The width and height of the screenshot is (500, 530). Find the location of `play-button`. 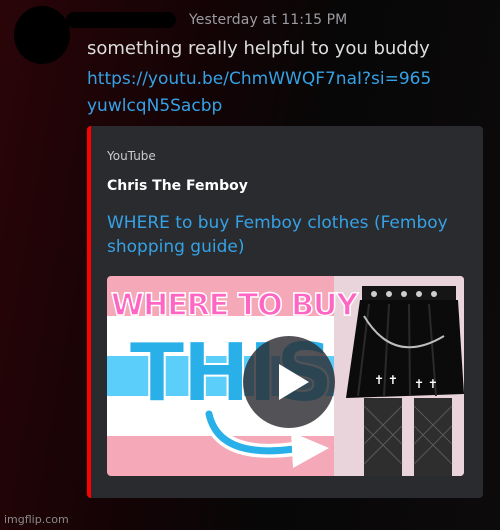

play-button is located at coordinates (289, 382).